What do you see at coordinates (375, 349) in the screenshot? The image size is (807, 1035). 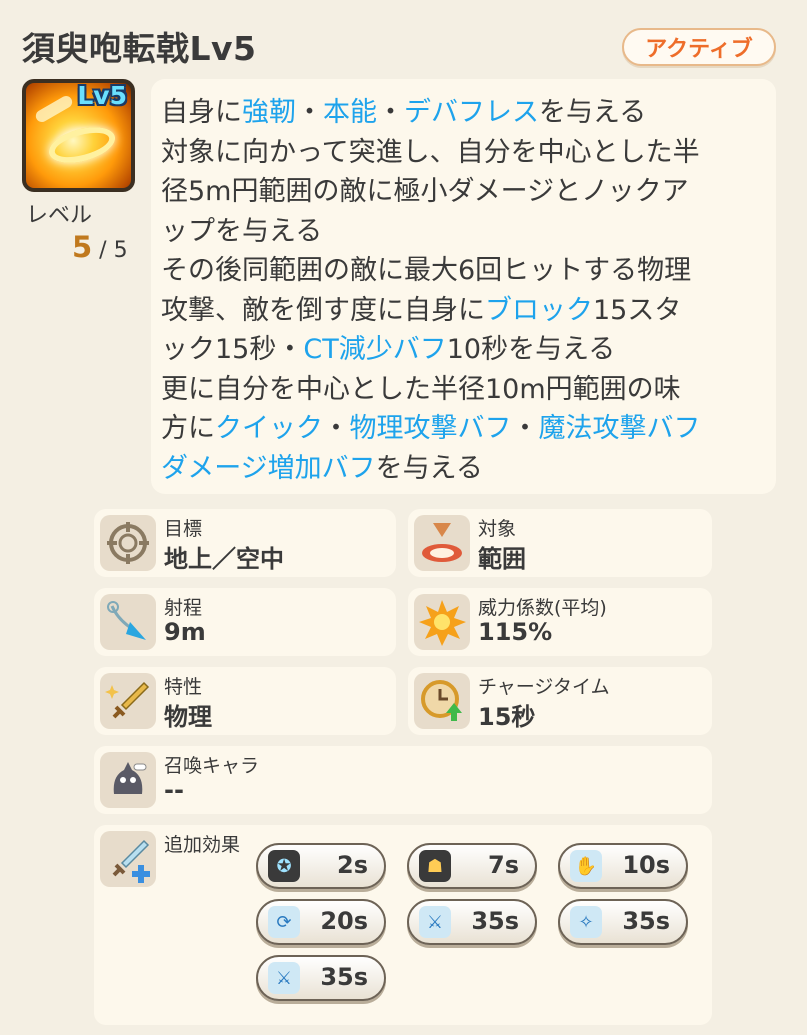 I see `keyword-link: CT減少バフ` at bounding box center [375, 349].